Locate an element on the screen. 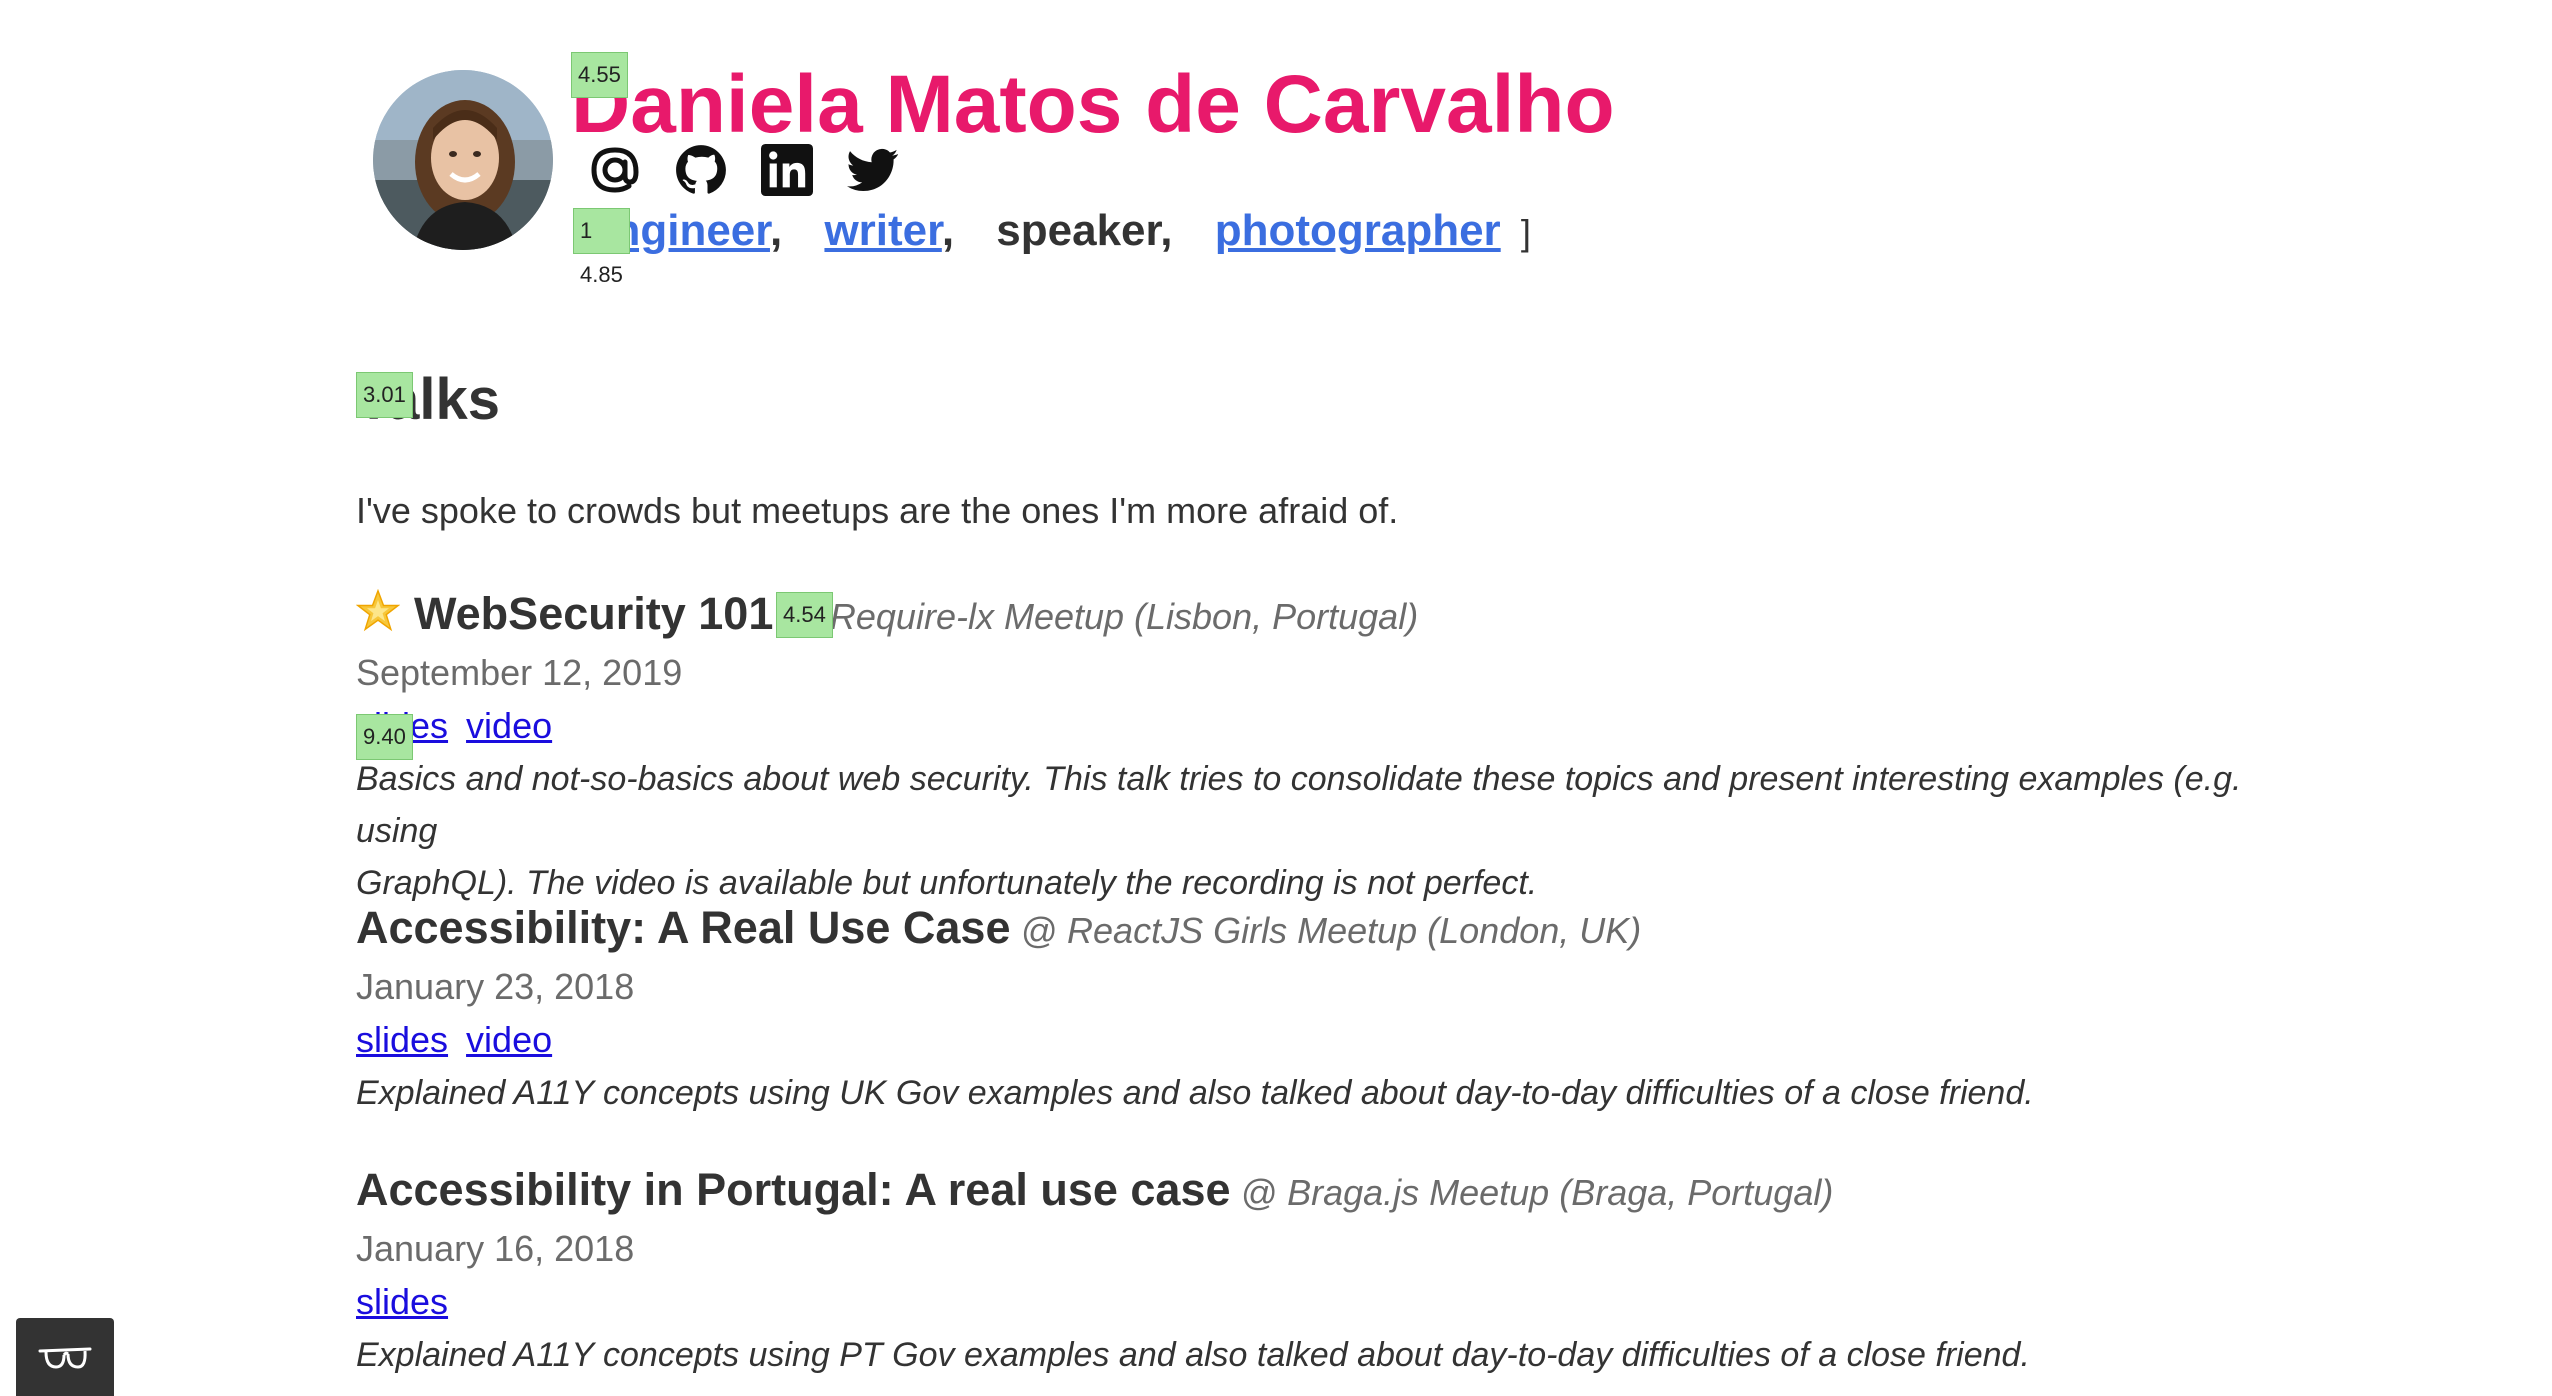 This screenshot has width=2552, height=1396. glasses-icon is located at coordinates (65, 1358).